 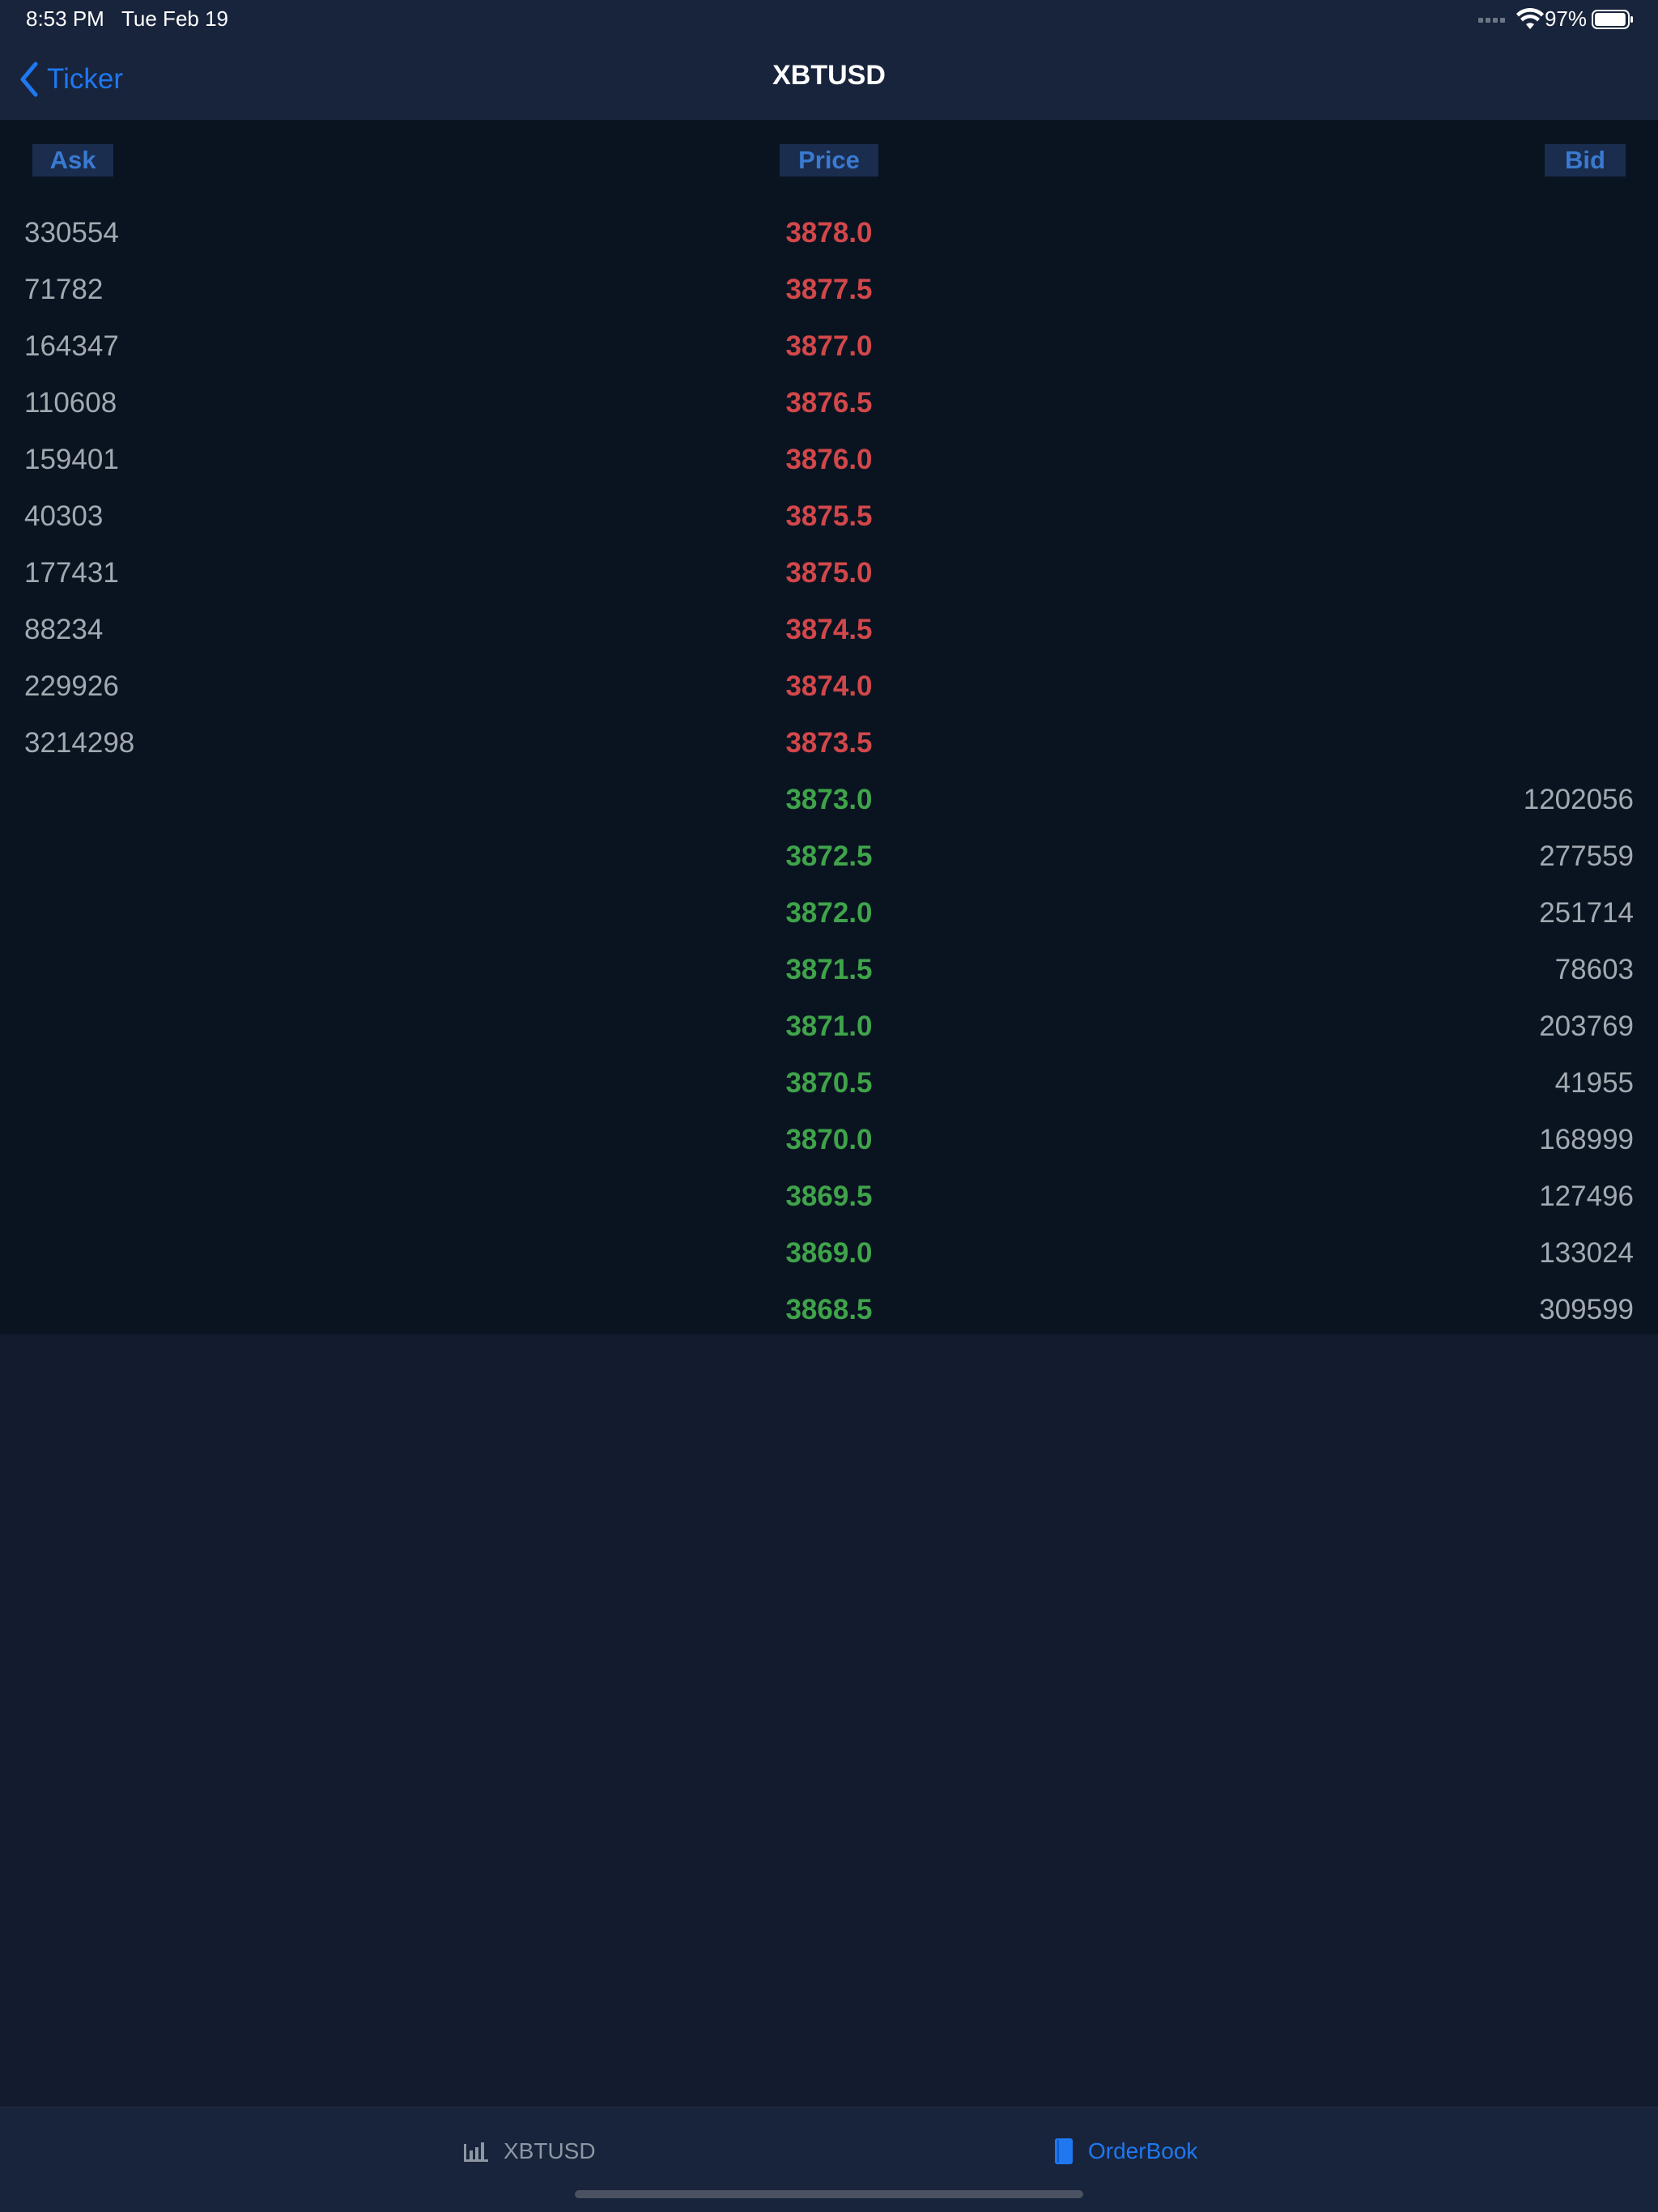 I want to click on ask-price: 3876.0, so click(x=829, y=460).